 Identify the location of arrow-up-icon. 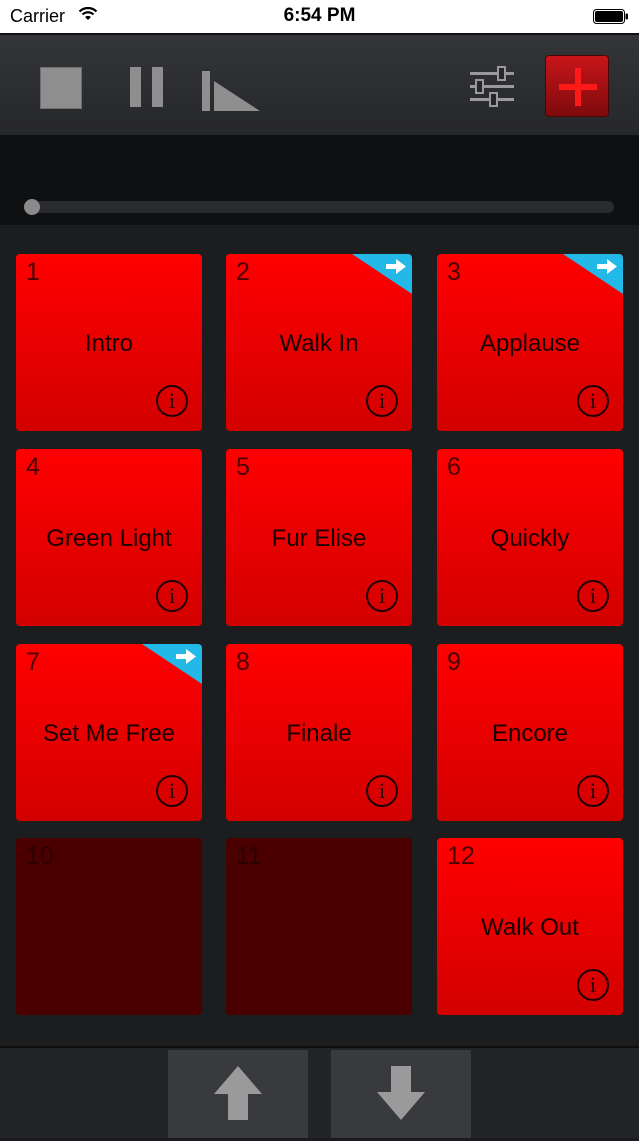
(238, 1093).